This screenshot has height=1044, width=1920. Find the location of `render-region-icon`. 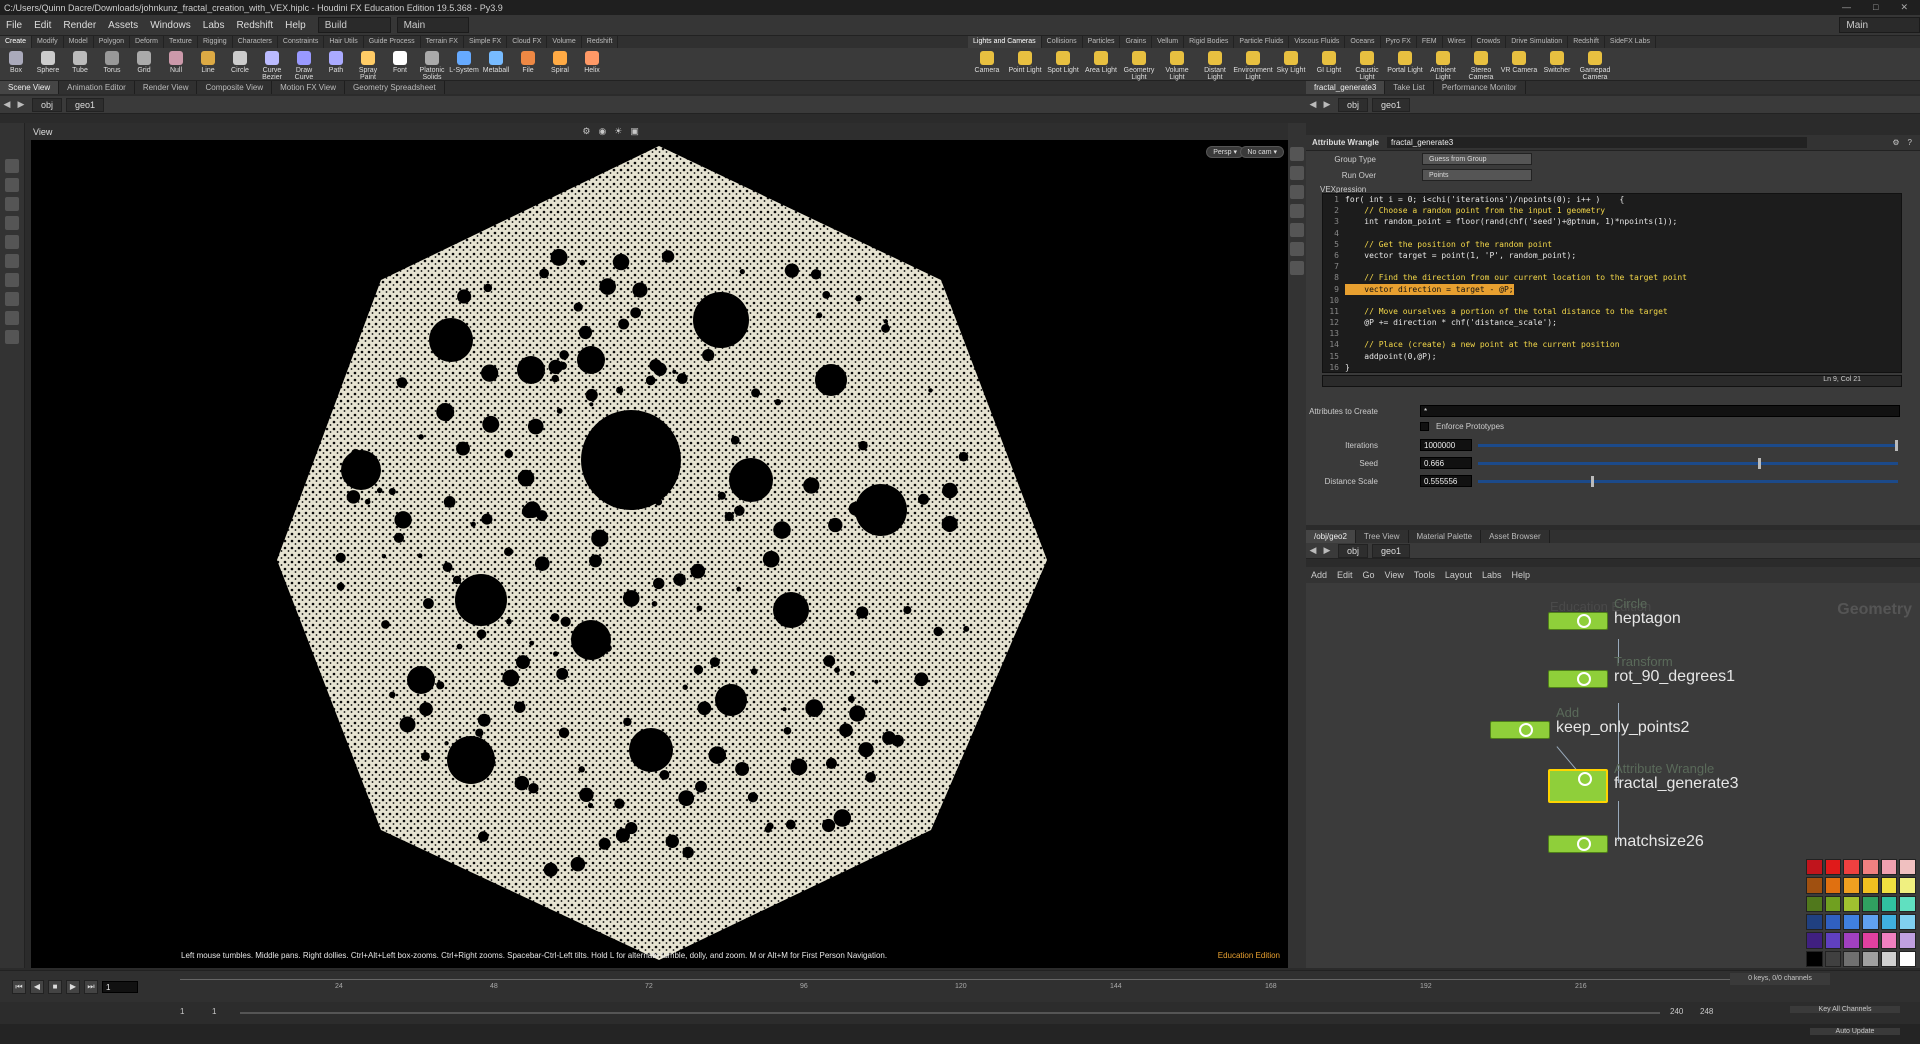

render-region-icon is located at coordinates (12, 337).